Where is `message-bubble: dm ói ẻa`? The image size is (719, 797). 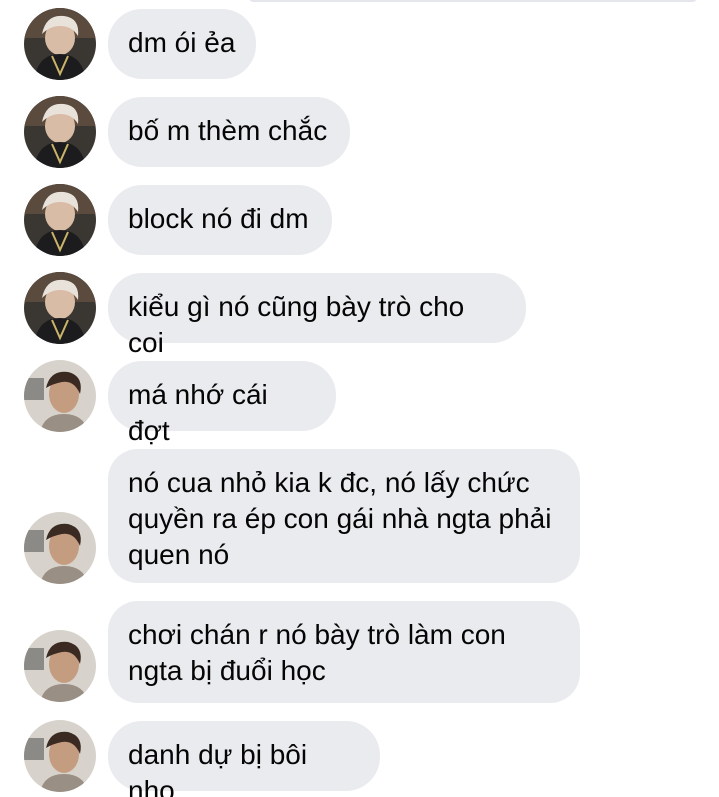 message-bubble: dm ói ẻa is located at coordinates (182, 44).